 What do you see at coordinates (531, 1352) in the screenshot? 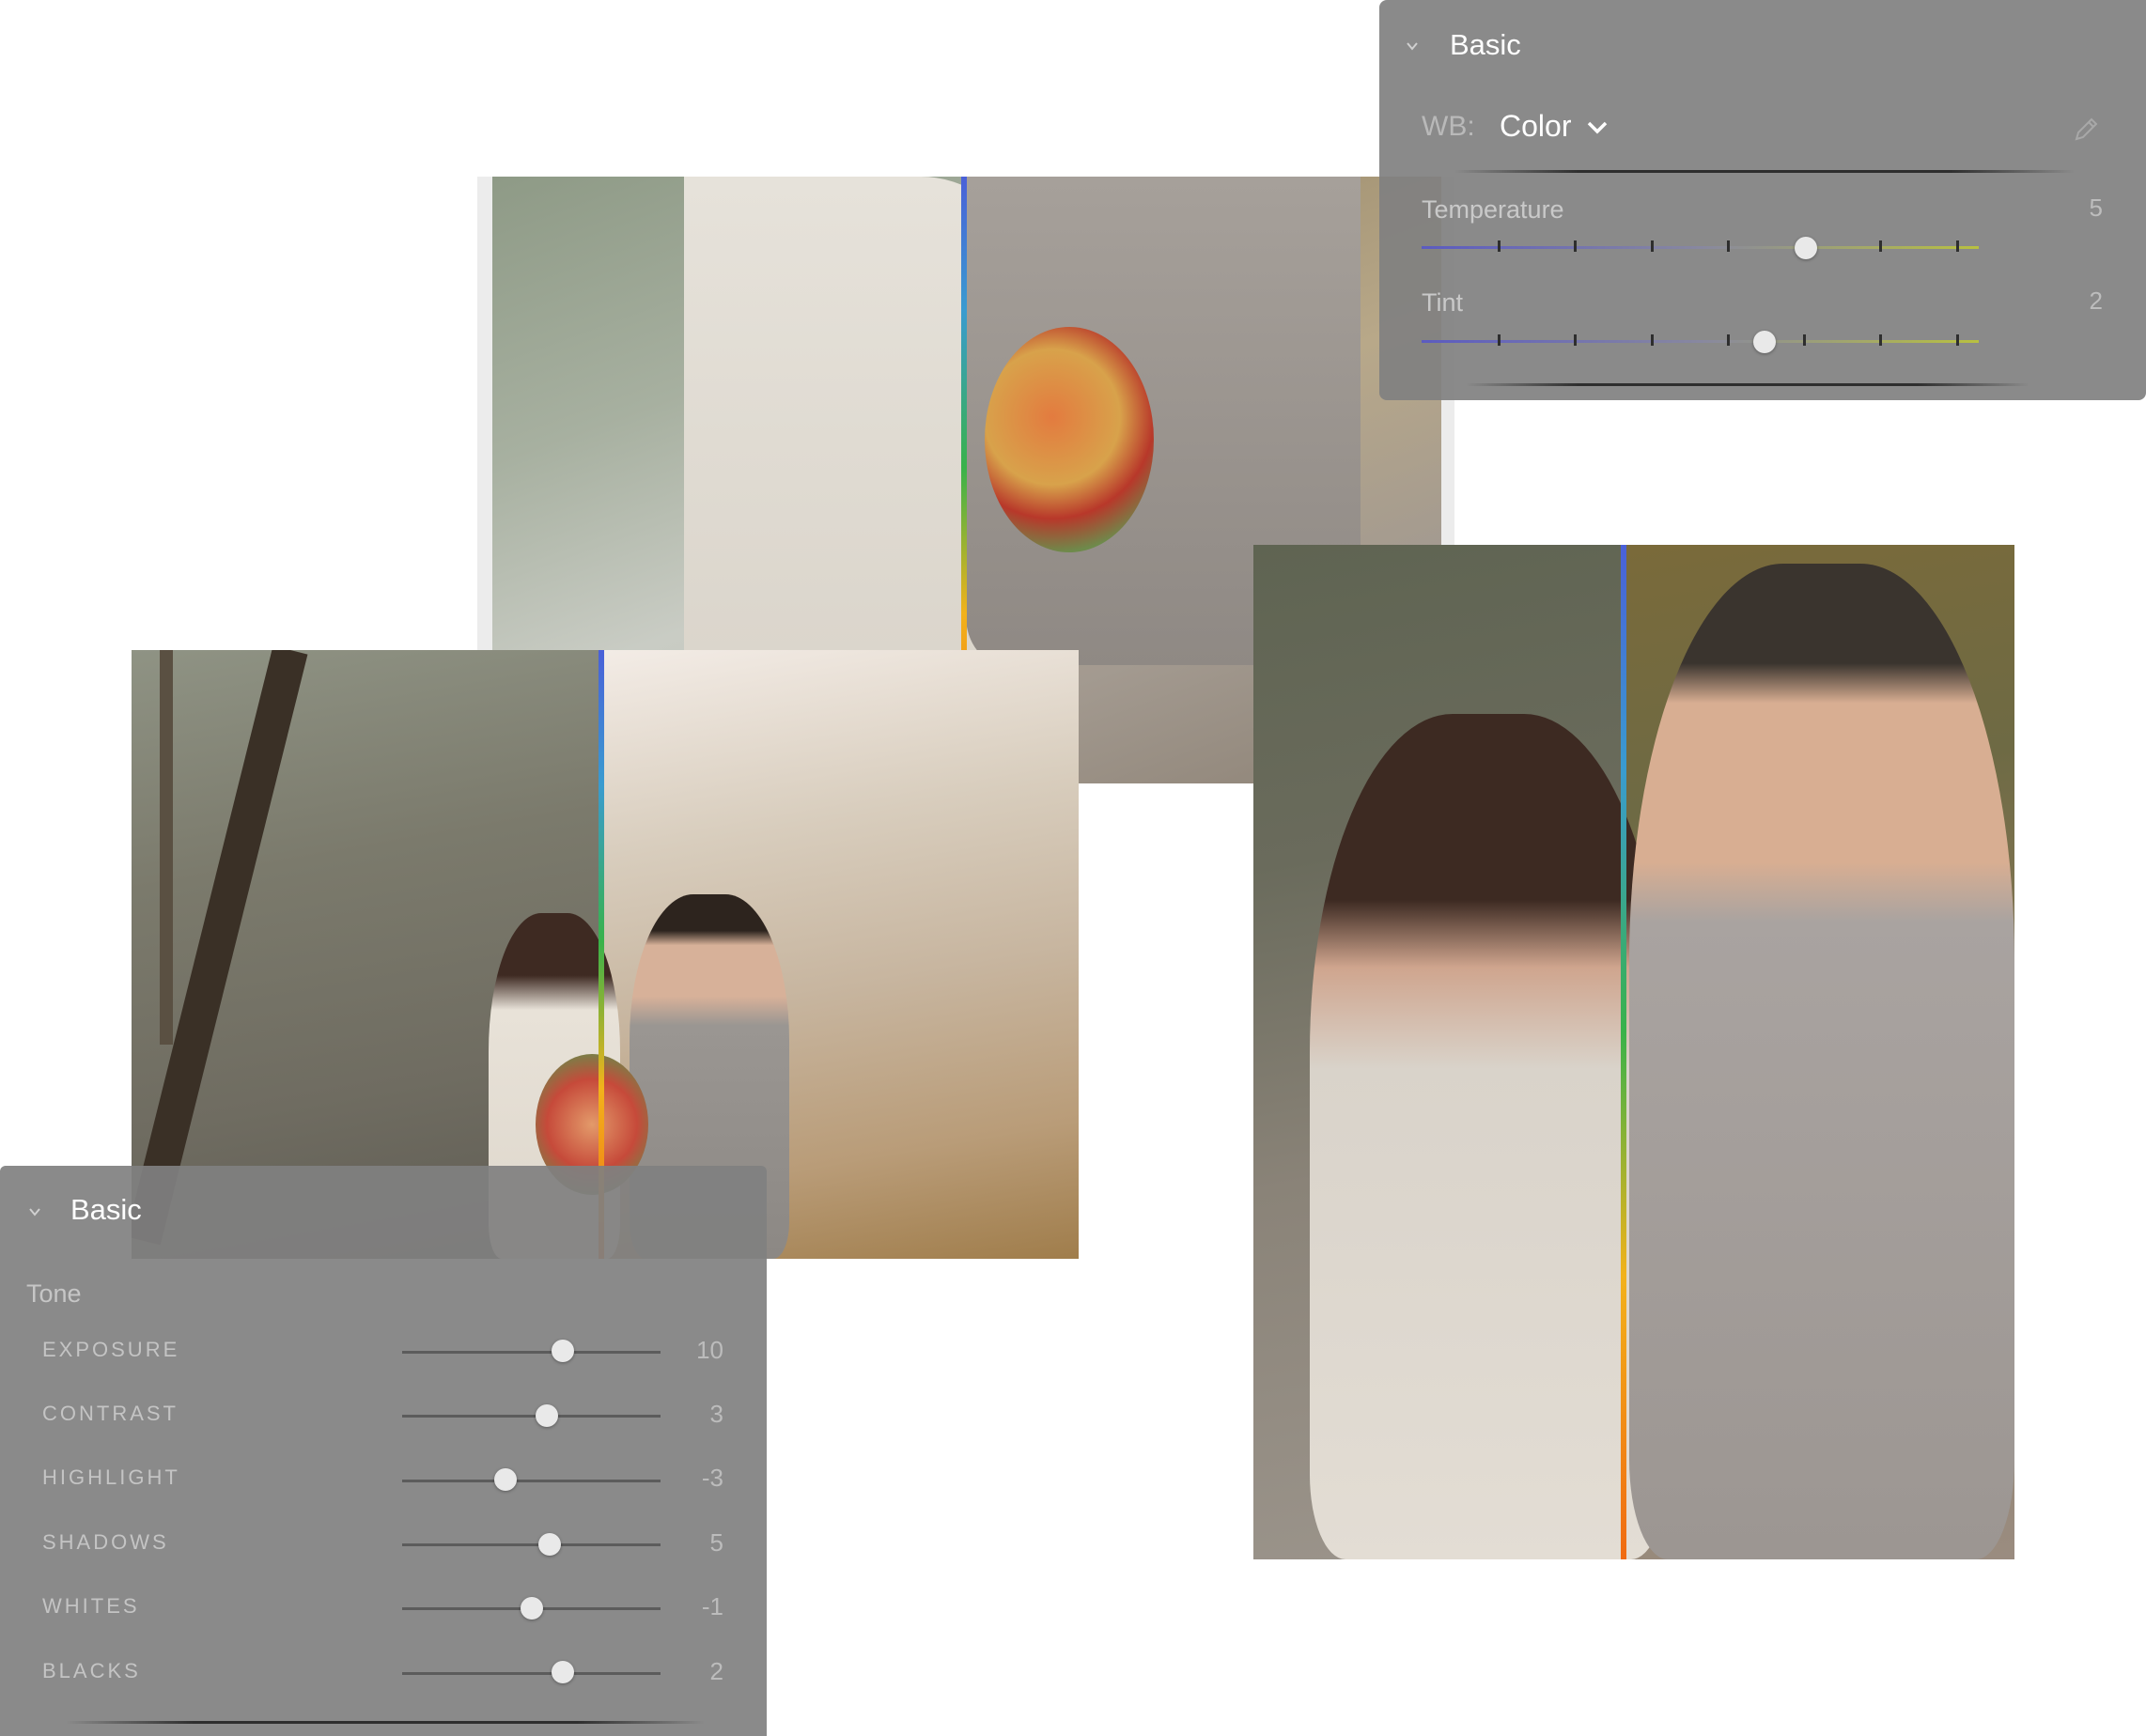
I see `exposure-slider` at bounding box center [531, 1352].